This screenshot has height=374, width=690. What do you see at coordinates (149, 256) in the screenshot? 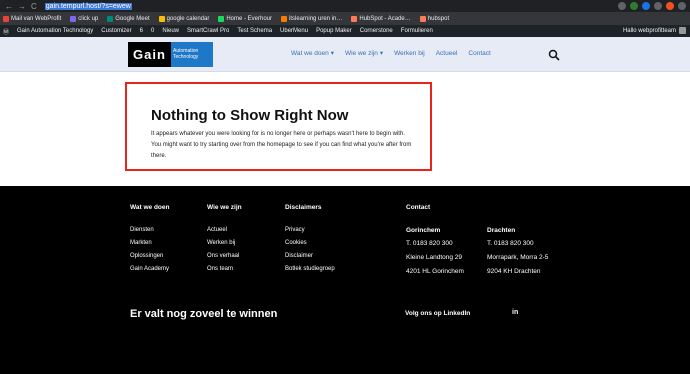
I see `footer-link: Oplossingen` at bounding box center [149, 256].